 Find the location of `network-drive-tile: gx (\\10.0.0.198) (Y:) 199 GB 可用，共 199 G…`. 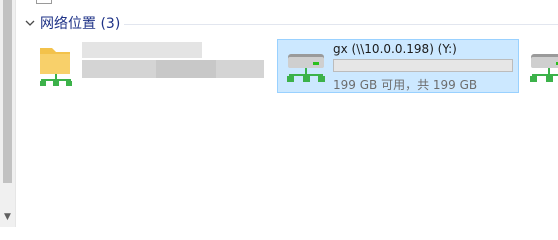

network-drive-tile: gx (\\10.0.0.198) (Y:) 199 GB 可用，共 199 G… is located at coordinates (398, 66).